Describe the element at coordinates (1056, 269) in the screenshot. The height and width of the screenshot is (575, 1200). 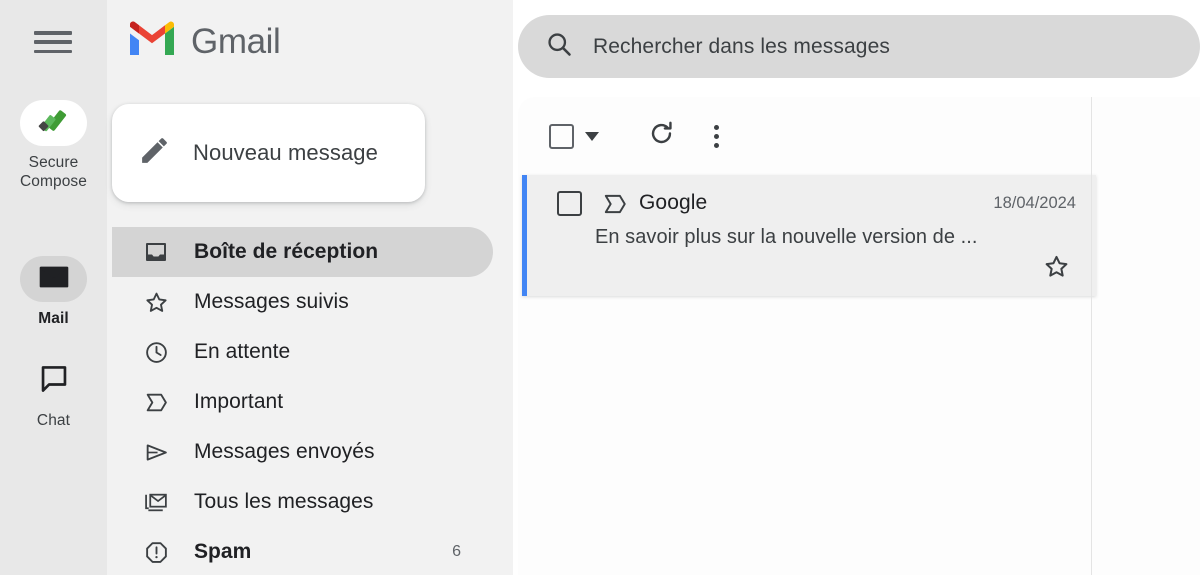
I see `star-outline-icon` at that location.